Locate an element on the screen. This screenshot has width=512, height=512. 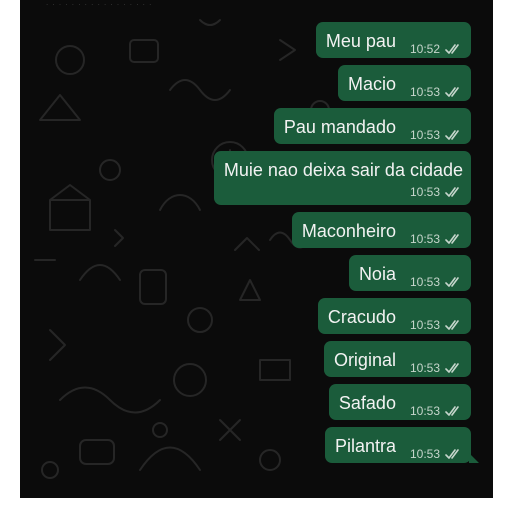
message-text: Pilantra is located at coordinates (365, 446).